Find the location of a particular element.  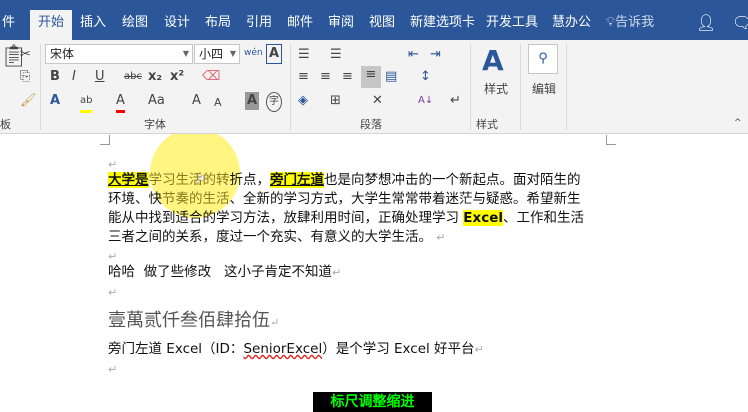

tab-huibangong: 慧办公 is located at coordinates (571, 25).